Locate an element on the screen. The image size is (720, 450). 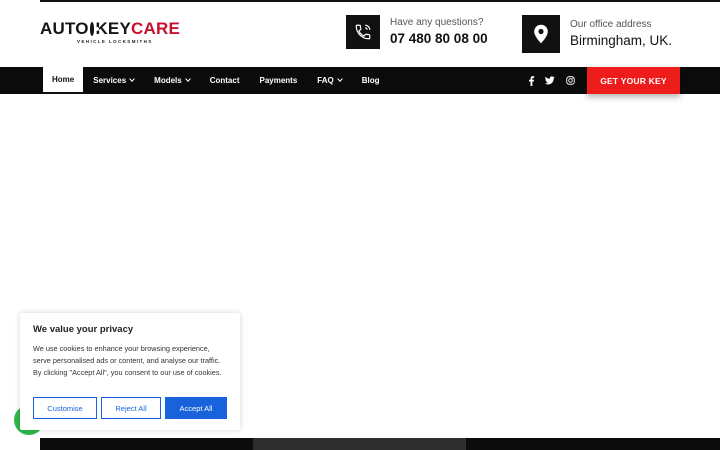
nav-item-services: Services is located at coordinates (113, 80).